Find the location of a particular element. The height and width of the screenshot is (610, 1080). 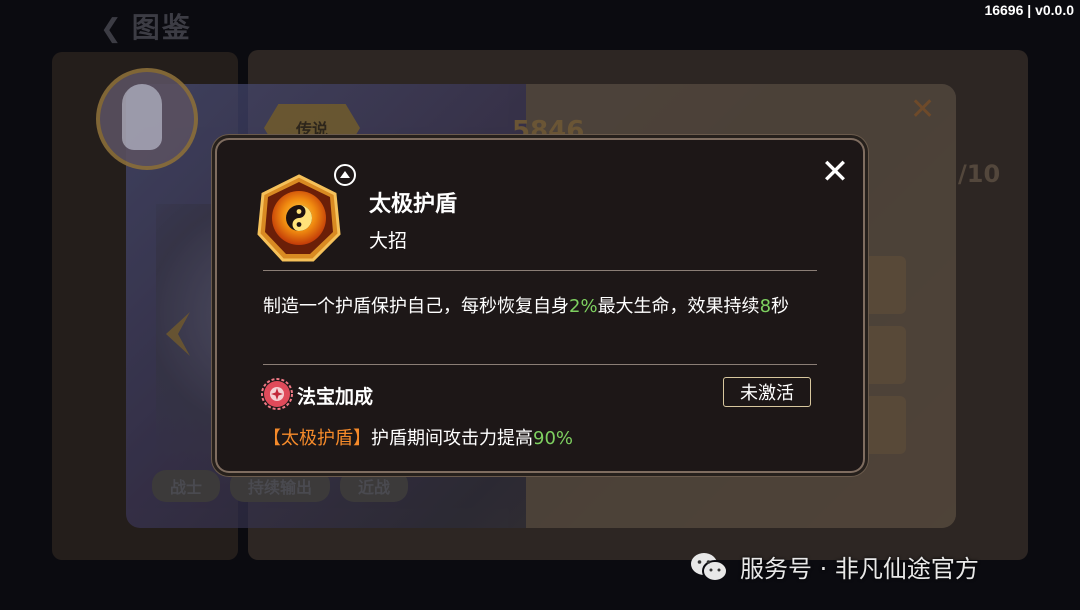

description-text: 秒 is located at coordinates (780, 306).